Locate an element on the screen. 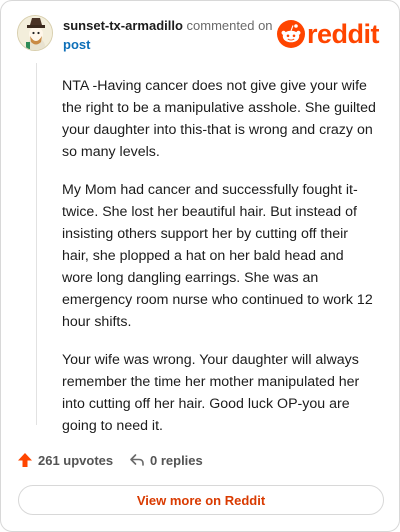 Image resolution: width=400 pixels, height=532 pixels. avatar is located at coordinates (35, 33).